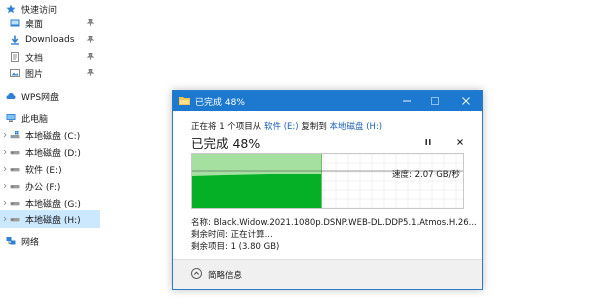 The height and width of the screenshot is (307, 600). What do you see at coordinates (15, 73) in the screenshot?
I see `picture-icon` at bounding box center [15, 73].